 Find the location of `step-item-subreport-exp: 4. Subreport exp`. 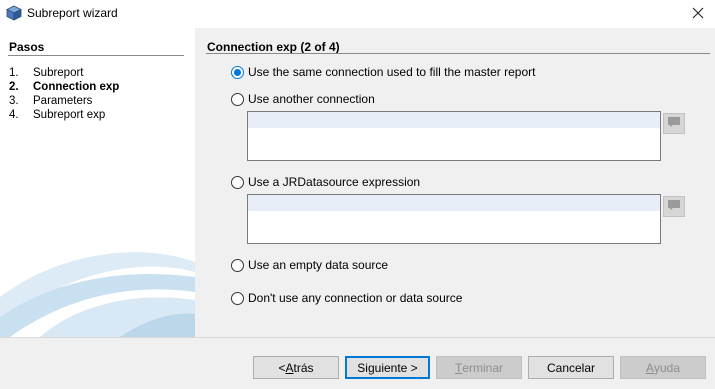

step-item-subreport-exp: 4. Subreport exp is located at coordinates (57, 115).